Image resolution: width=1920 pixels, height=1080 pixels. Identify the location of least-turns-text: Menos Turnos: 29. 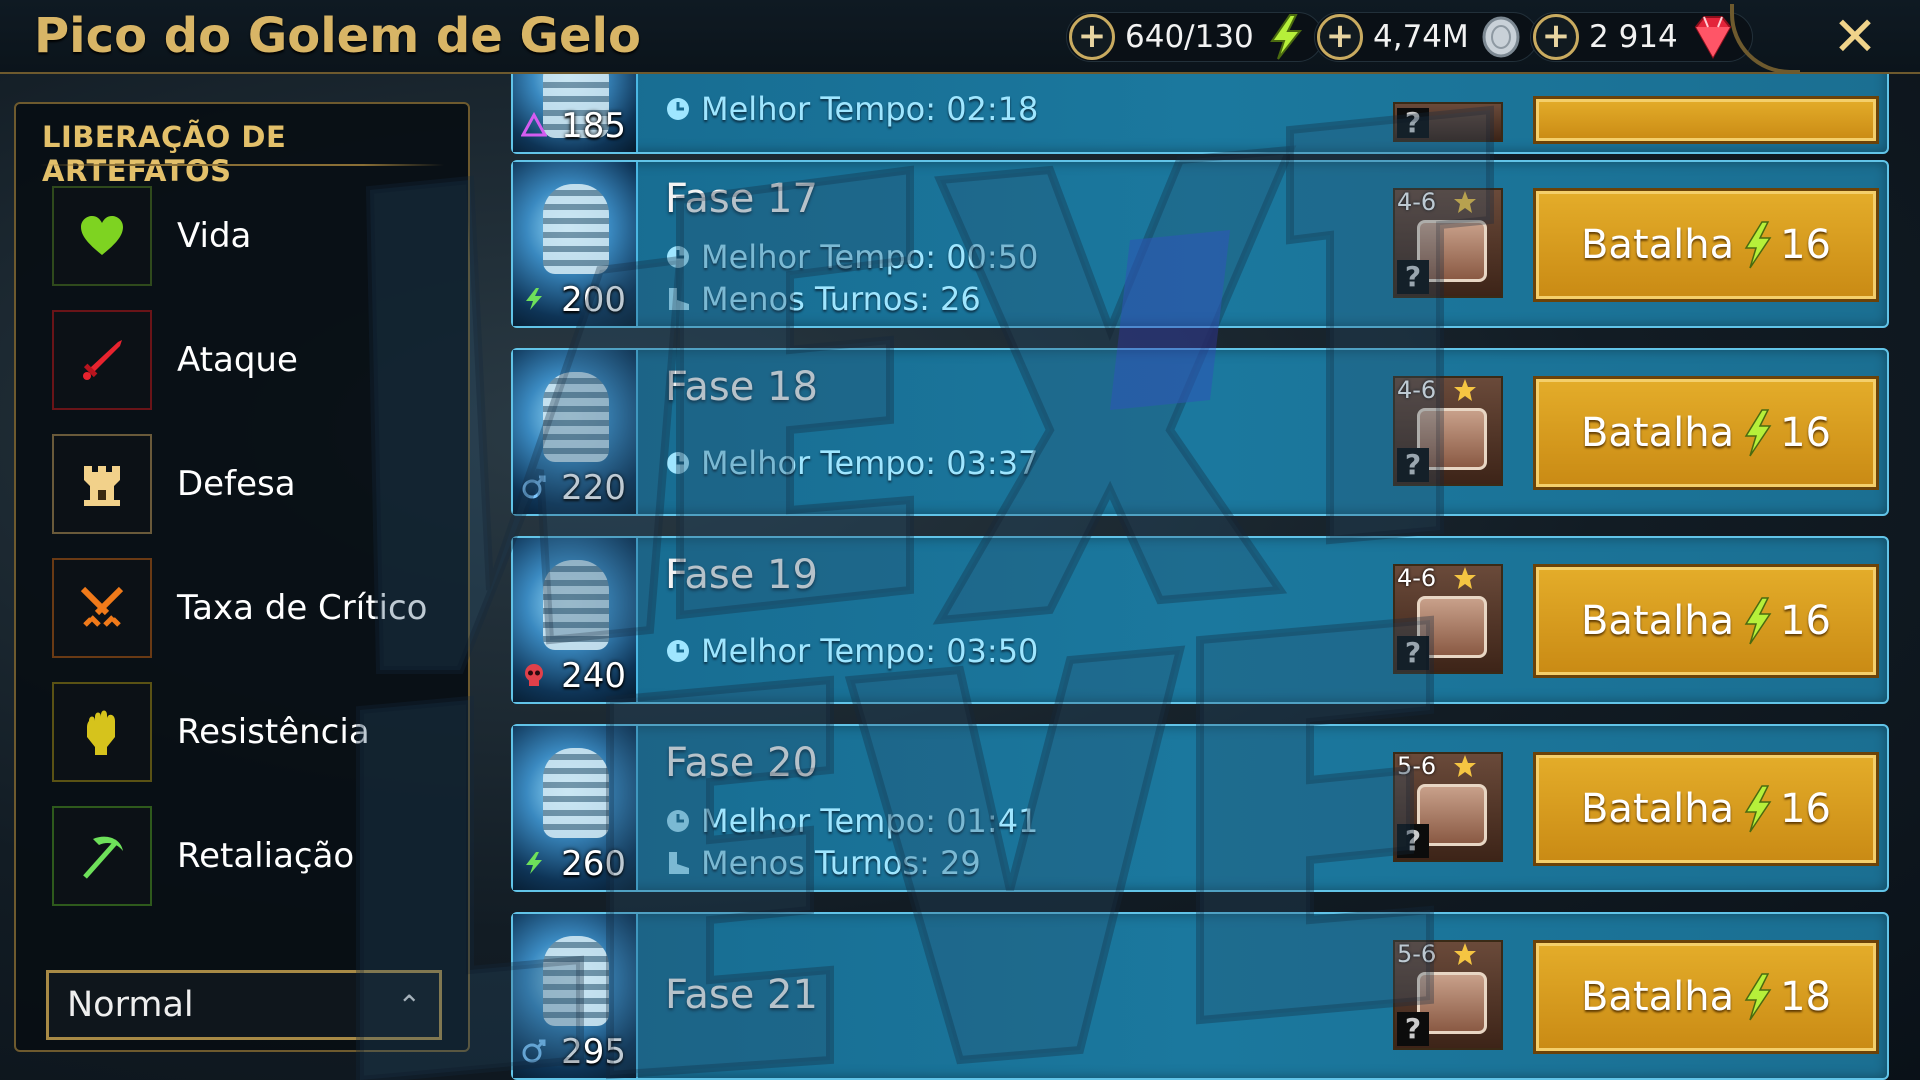
(841, 863).